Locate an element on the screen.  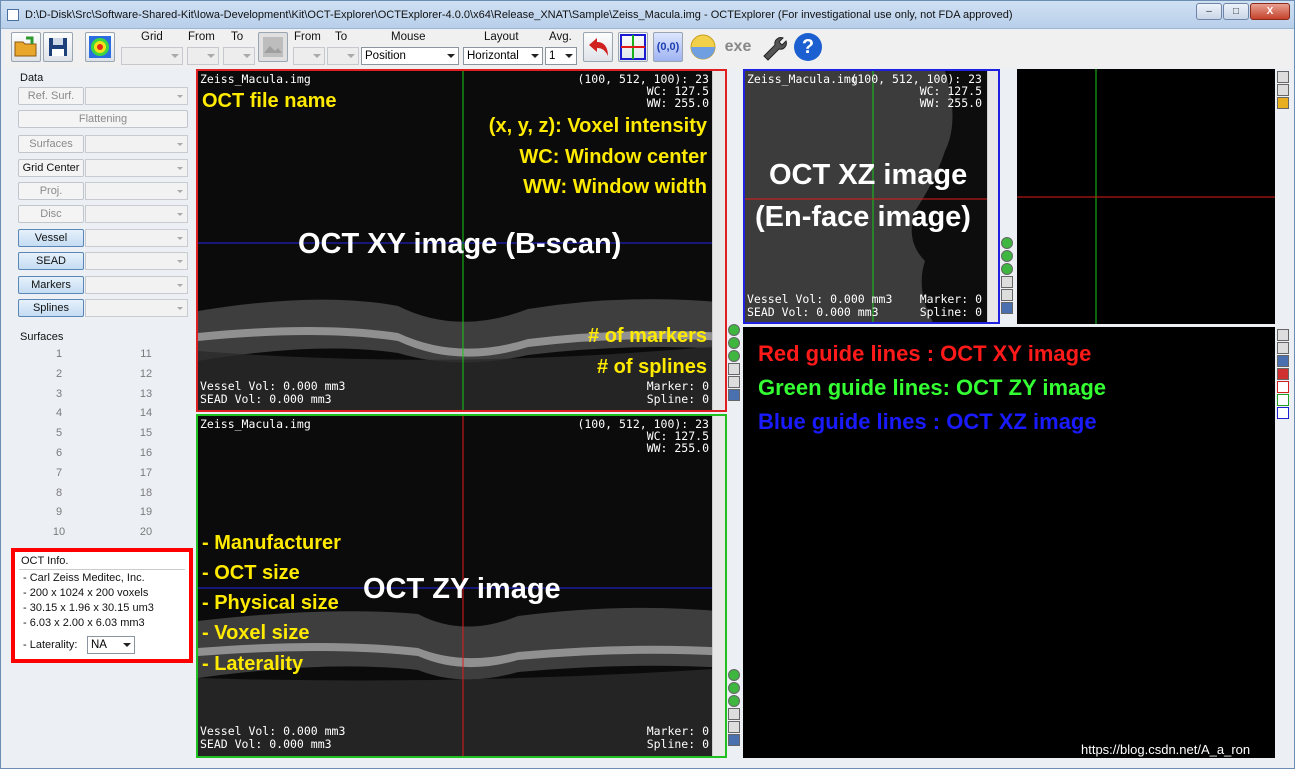
markers-button: Markers is located at coordinates (51, 285).